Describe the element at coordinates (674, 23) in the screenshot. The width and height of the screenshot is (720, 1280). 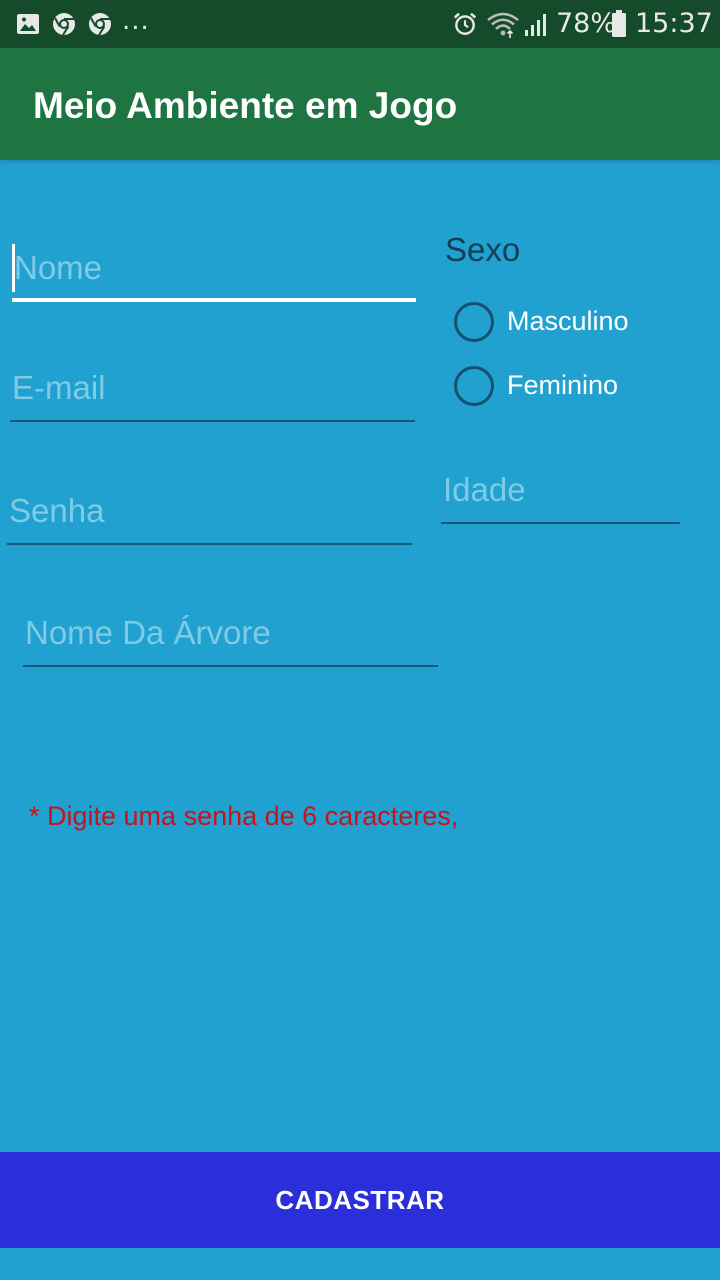
I see `clock: 15:37` at that location.